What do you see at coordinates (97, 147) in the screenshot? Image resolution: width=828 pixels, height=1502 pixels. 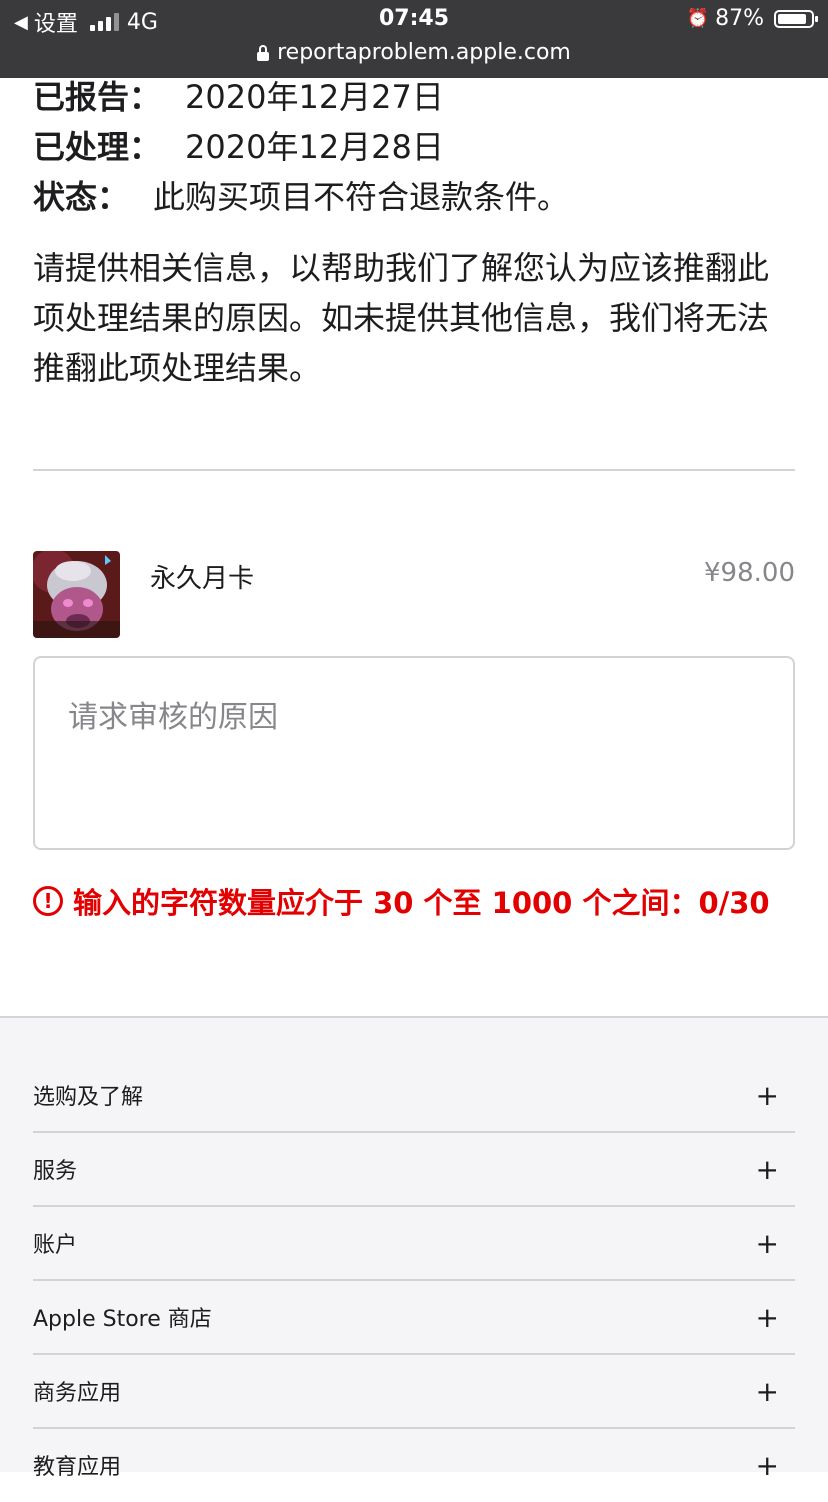 I see `processed-label: 已处理：` at bounding box center [97, 147].